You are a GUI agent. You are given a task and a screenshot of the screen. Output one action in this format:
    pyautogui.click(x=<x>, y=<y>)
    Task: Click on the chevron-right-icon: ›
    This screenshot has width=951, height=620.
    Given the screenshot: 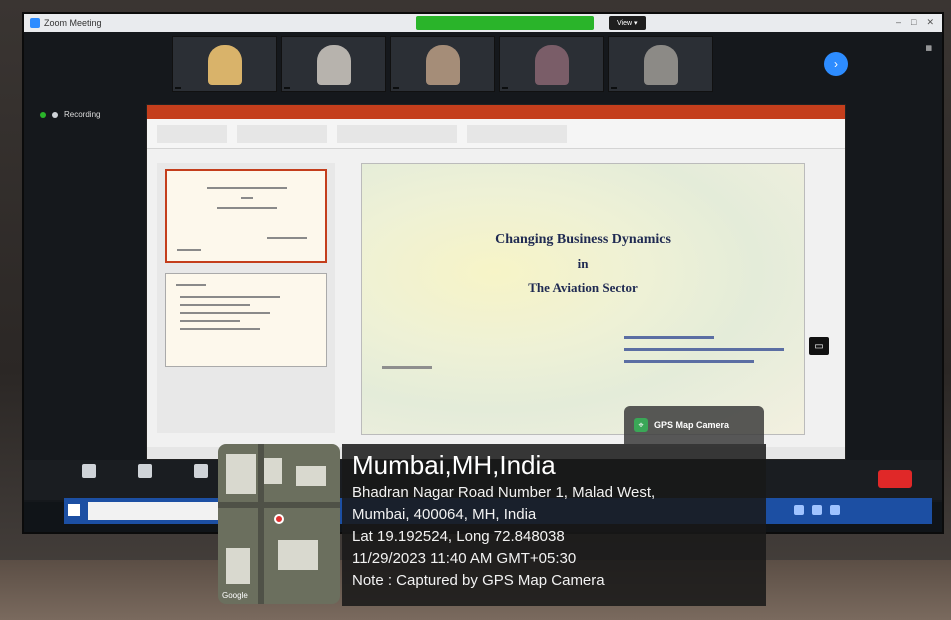 What is the action you would take?
    pyautogui.click(x=836, y=64)
    